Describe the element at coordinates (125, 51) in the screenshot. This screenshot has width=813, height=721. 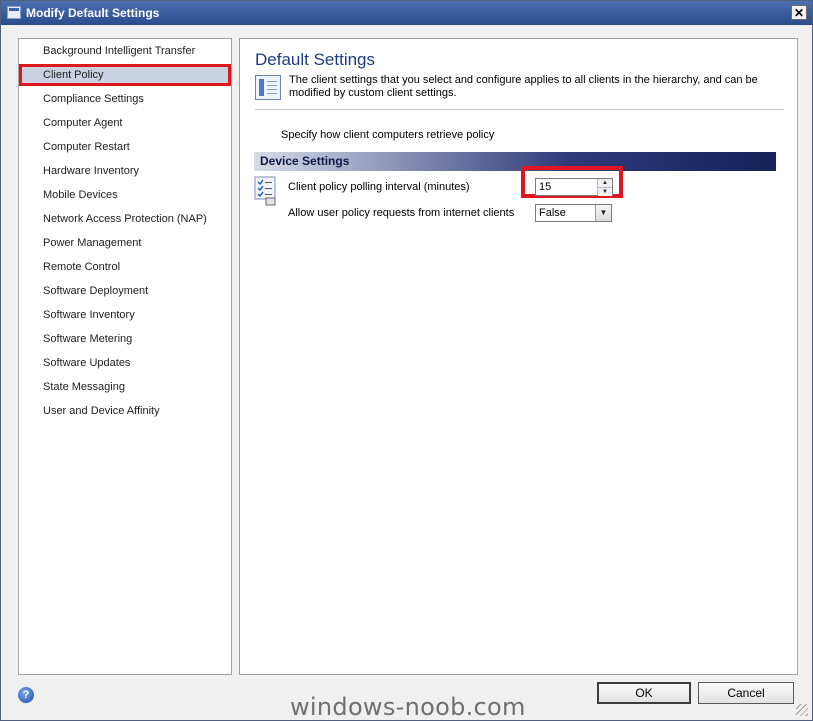
I see `nav-item: Background Intelligent Transfer` at that location.